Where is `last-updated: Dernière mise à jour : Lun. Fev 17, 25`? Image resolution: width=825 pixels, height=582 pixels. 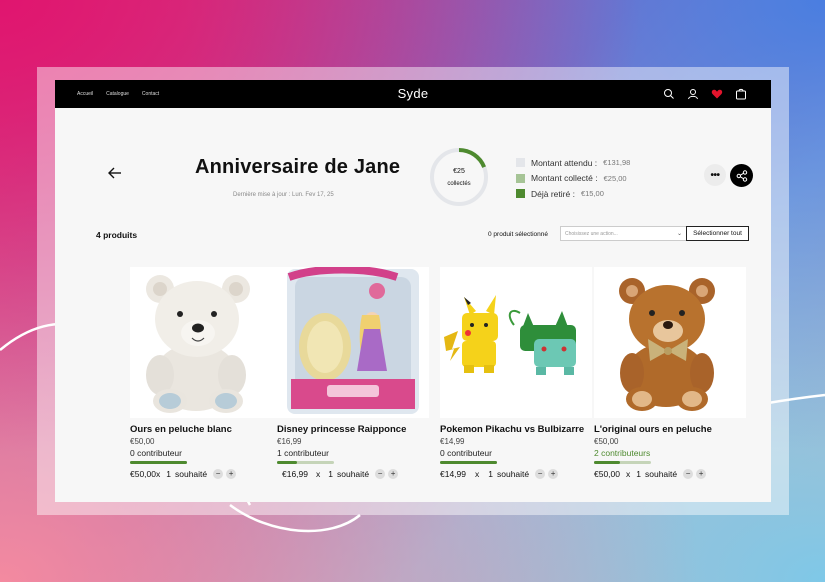 last-updated: Dernière mise à jour : Lun. Fev 17, 25 is located at coordinates (283, 195).